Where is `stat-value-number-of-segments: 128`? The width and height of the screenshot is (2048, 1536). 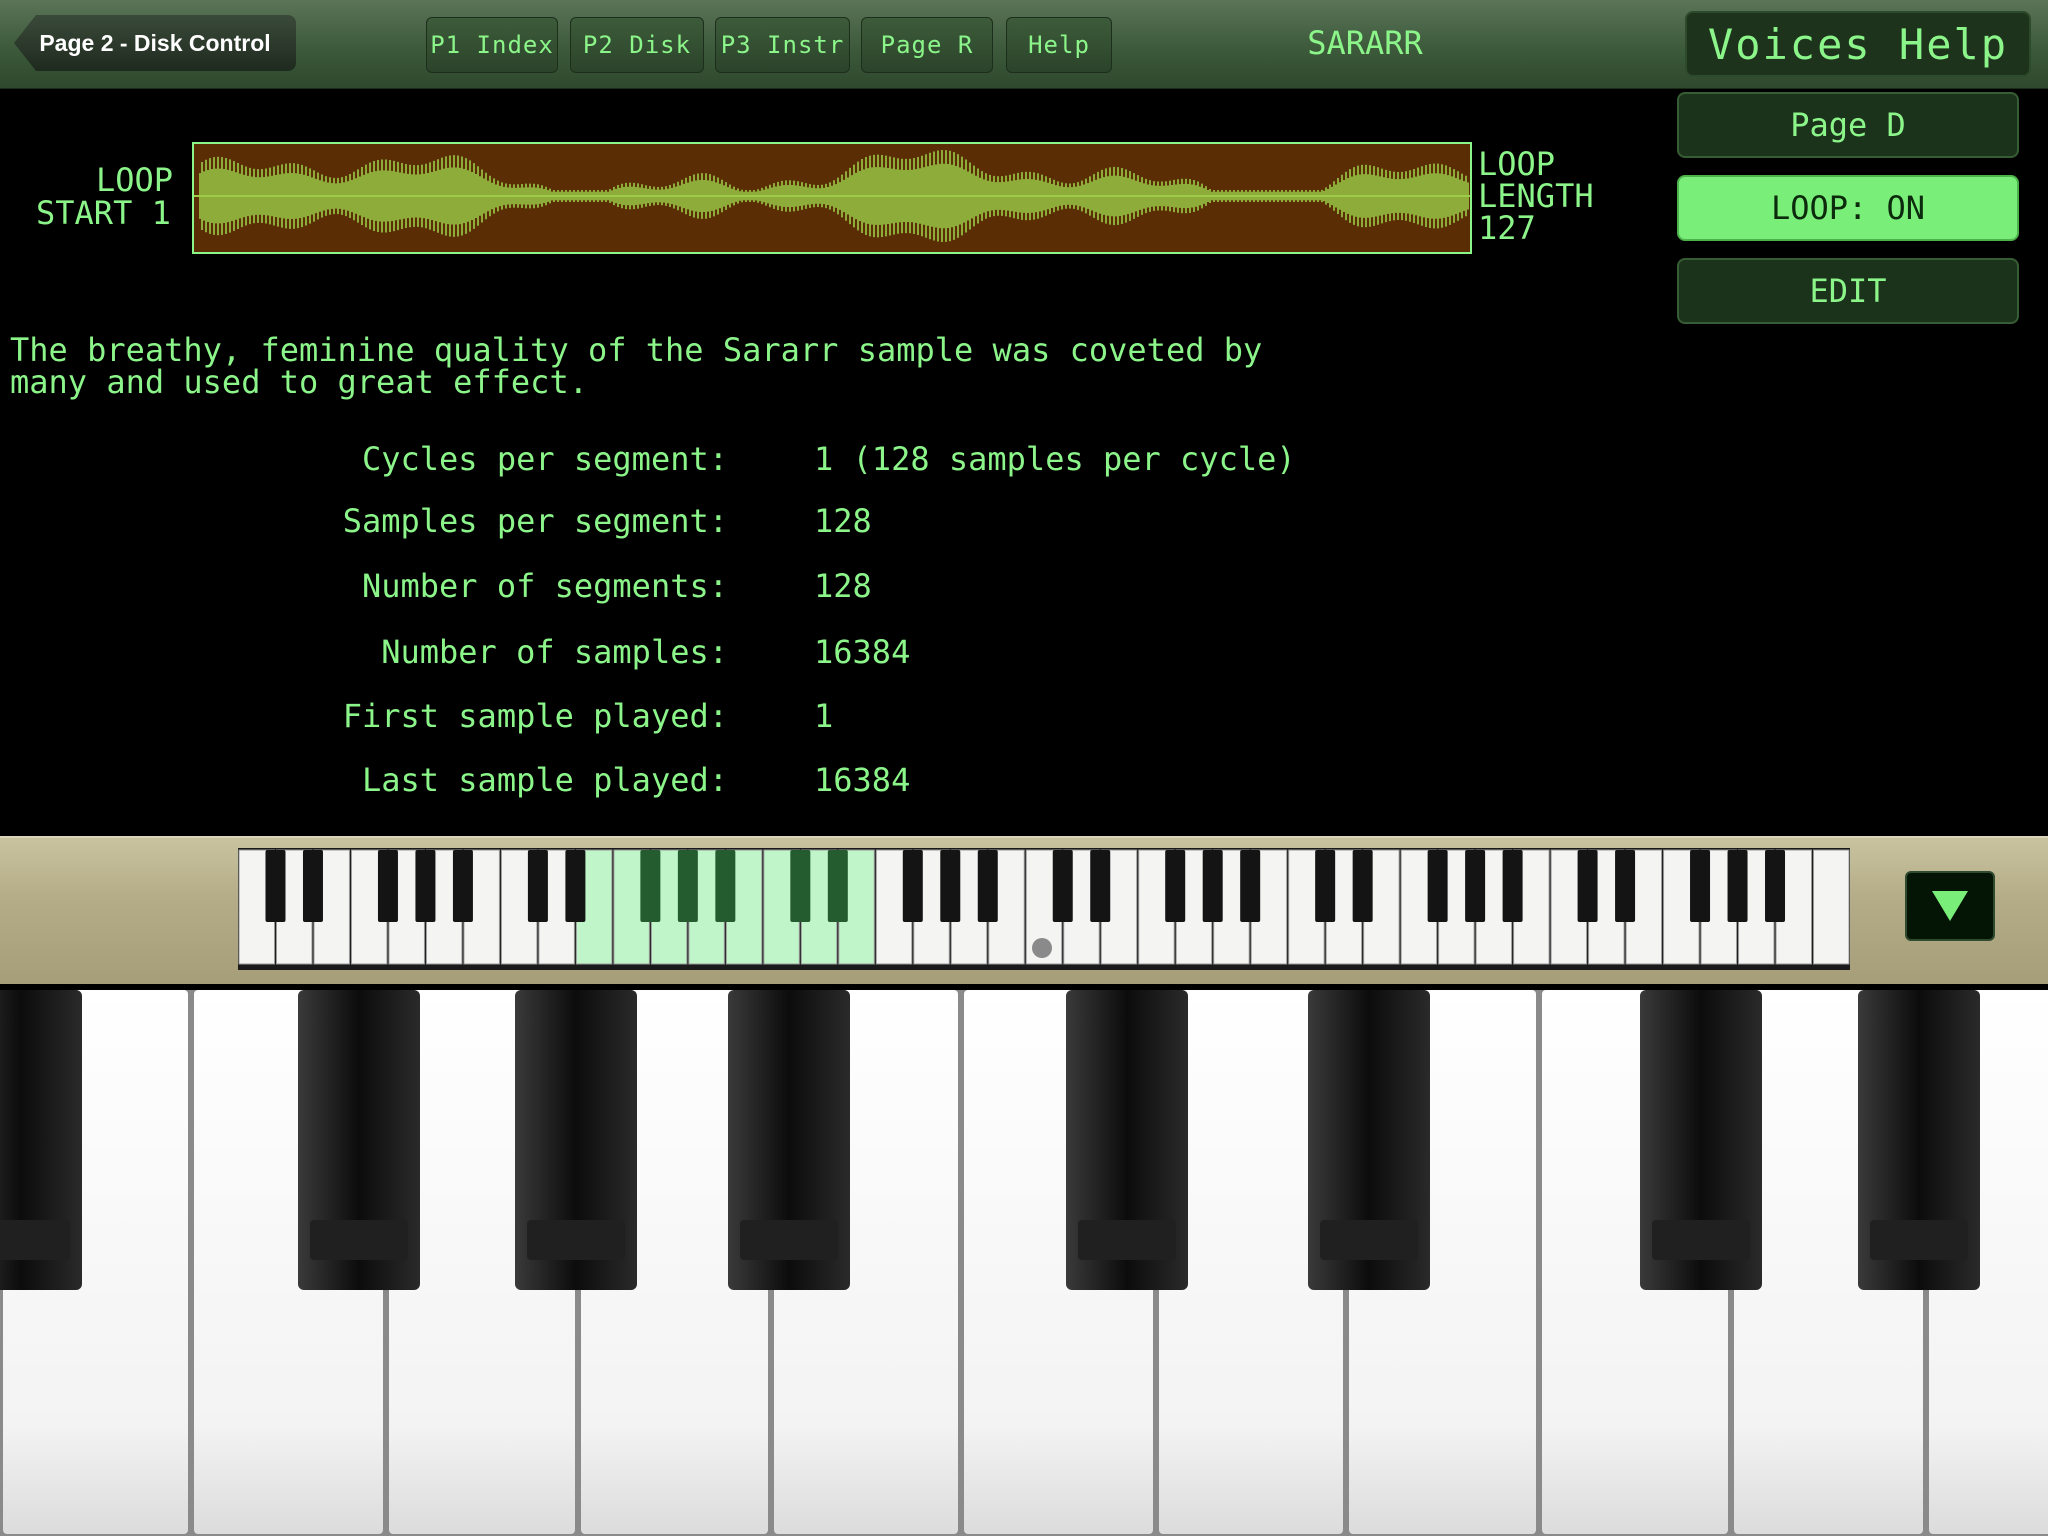
stat-value-number-of-segments: 128 is located at coordinates (843, 586).